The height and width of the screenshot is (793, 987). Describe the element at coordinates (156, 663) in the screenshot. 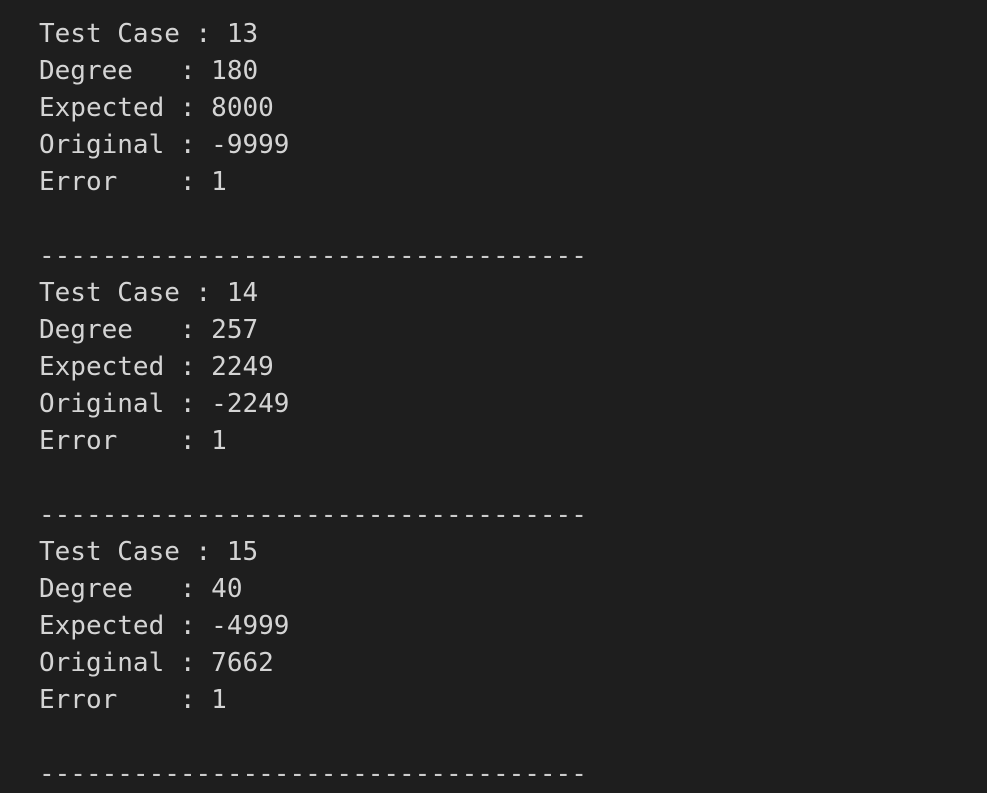

I see `original-line: Original : 7662` at that location.